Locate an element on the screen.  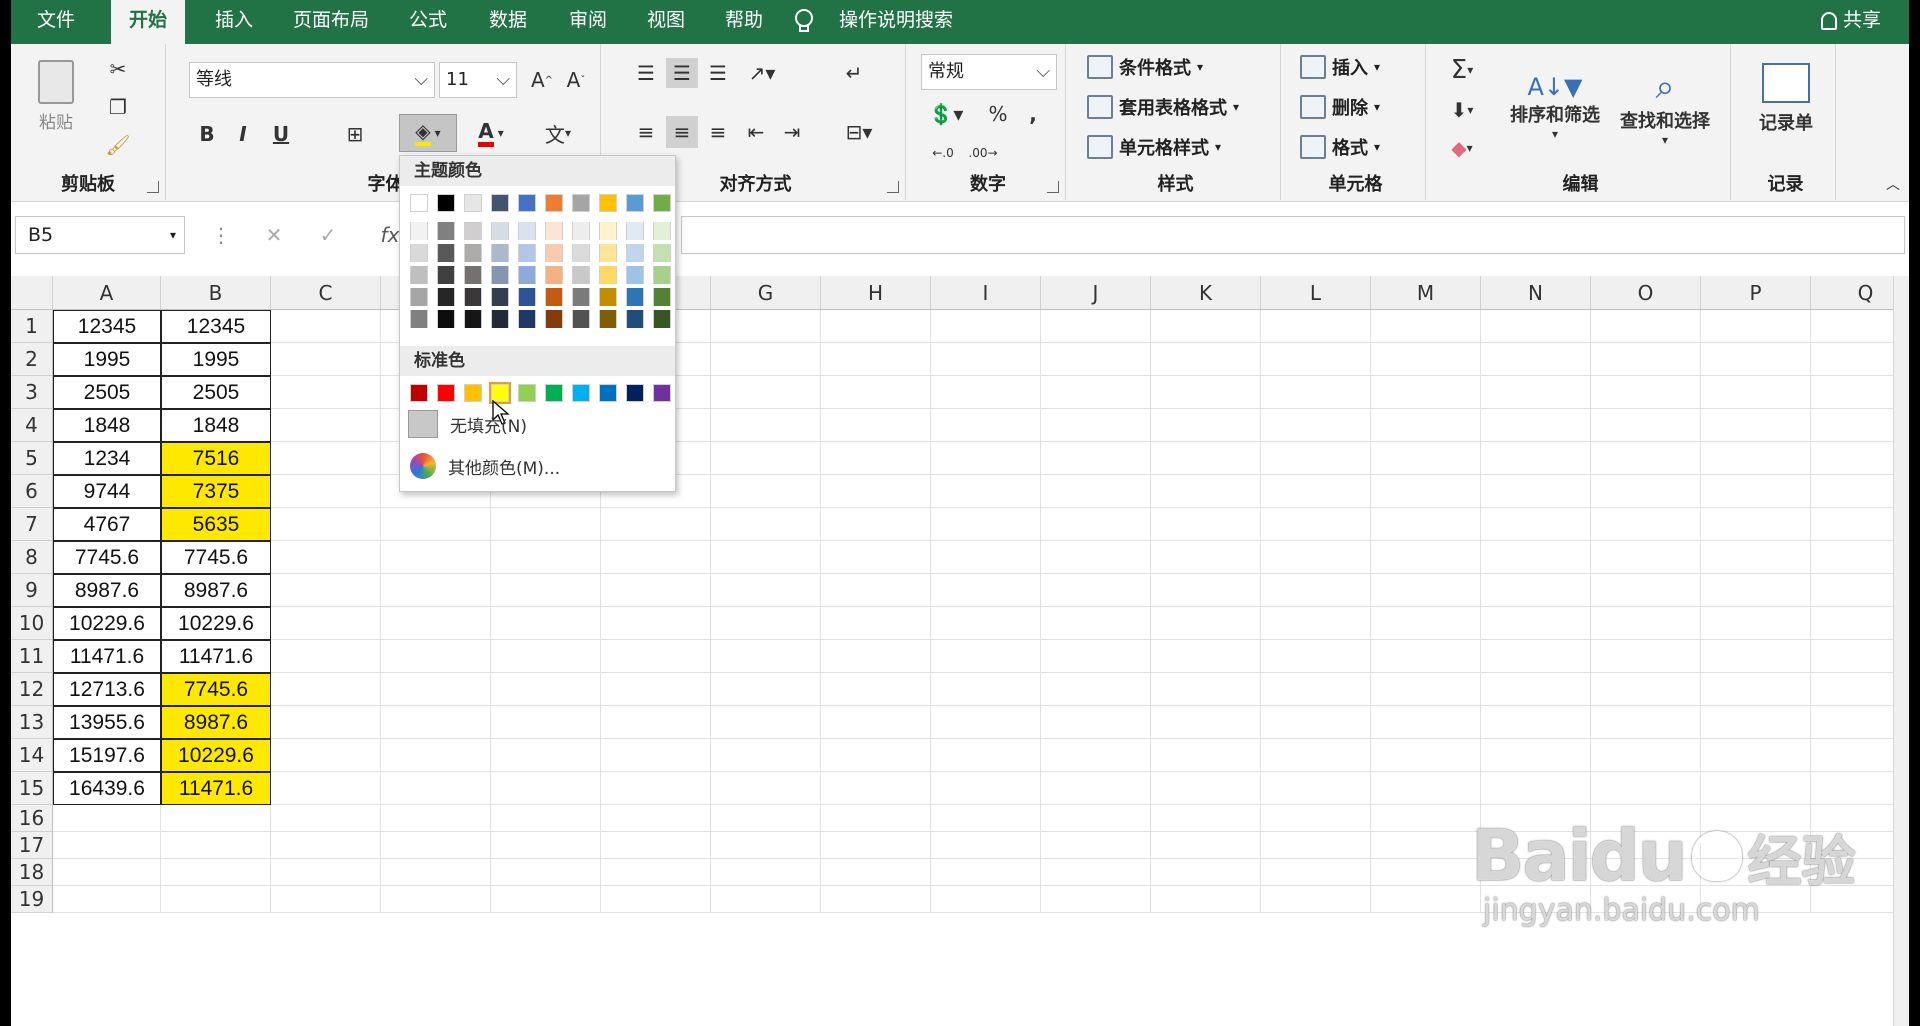
cell-a10: 10229.6 is located at coordinates (107, 623).